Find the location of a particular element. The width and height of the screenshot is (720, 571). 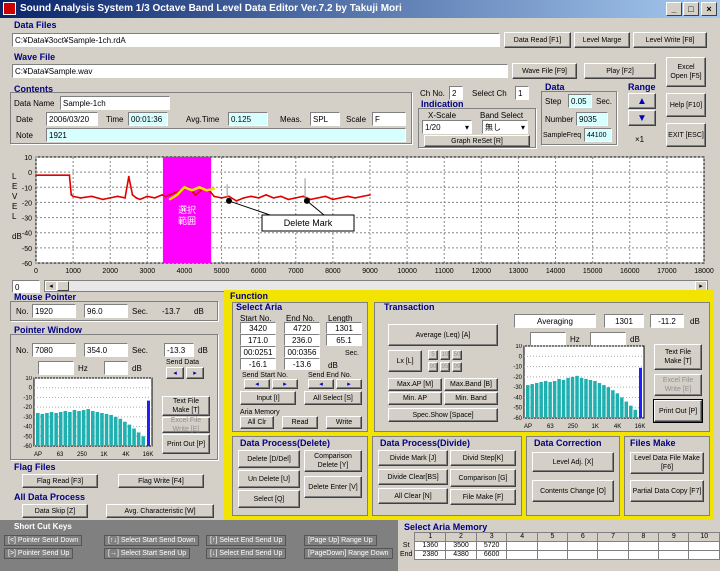

input-button: Input [I] is located at coordinates (268, 398).